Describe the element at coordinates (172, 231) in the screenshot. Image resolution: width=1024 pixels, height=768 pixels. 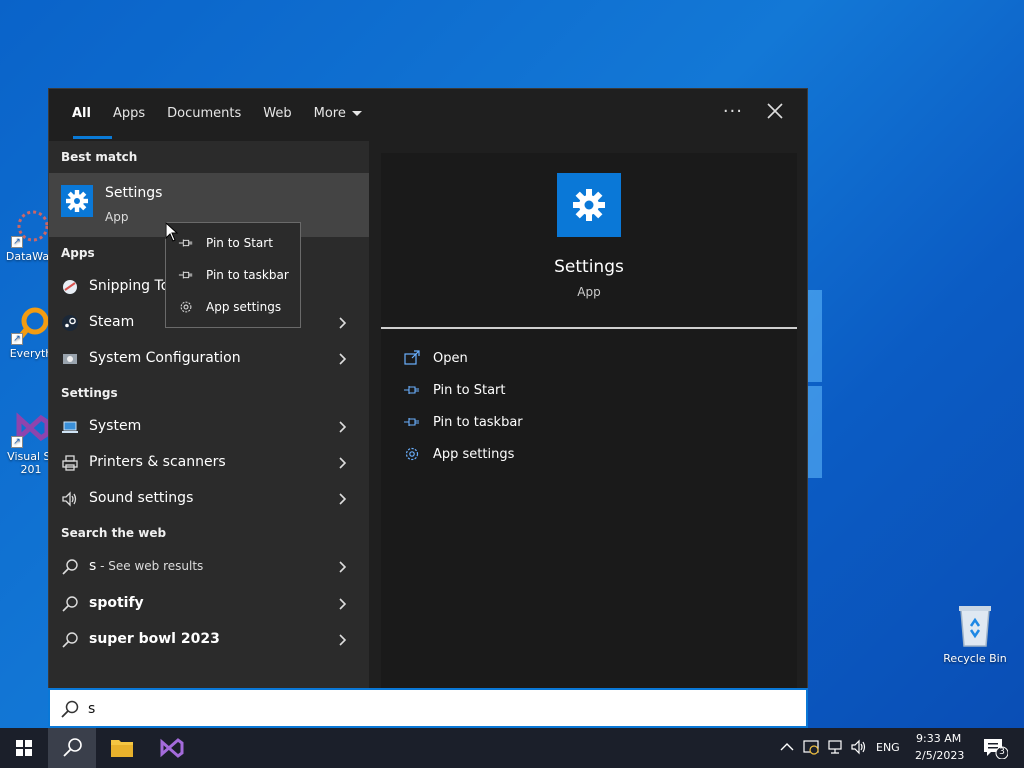
I see `mouse-cursor-icon` at that location.